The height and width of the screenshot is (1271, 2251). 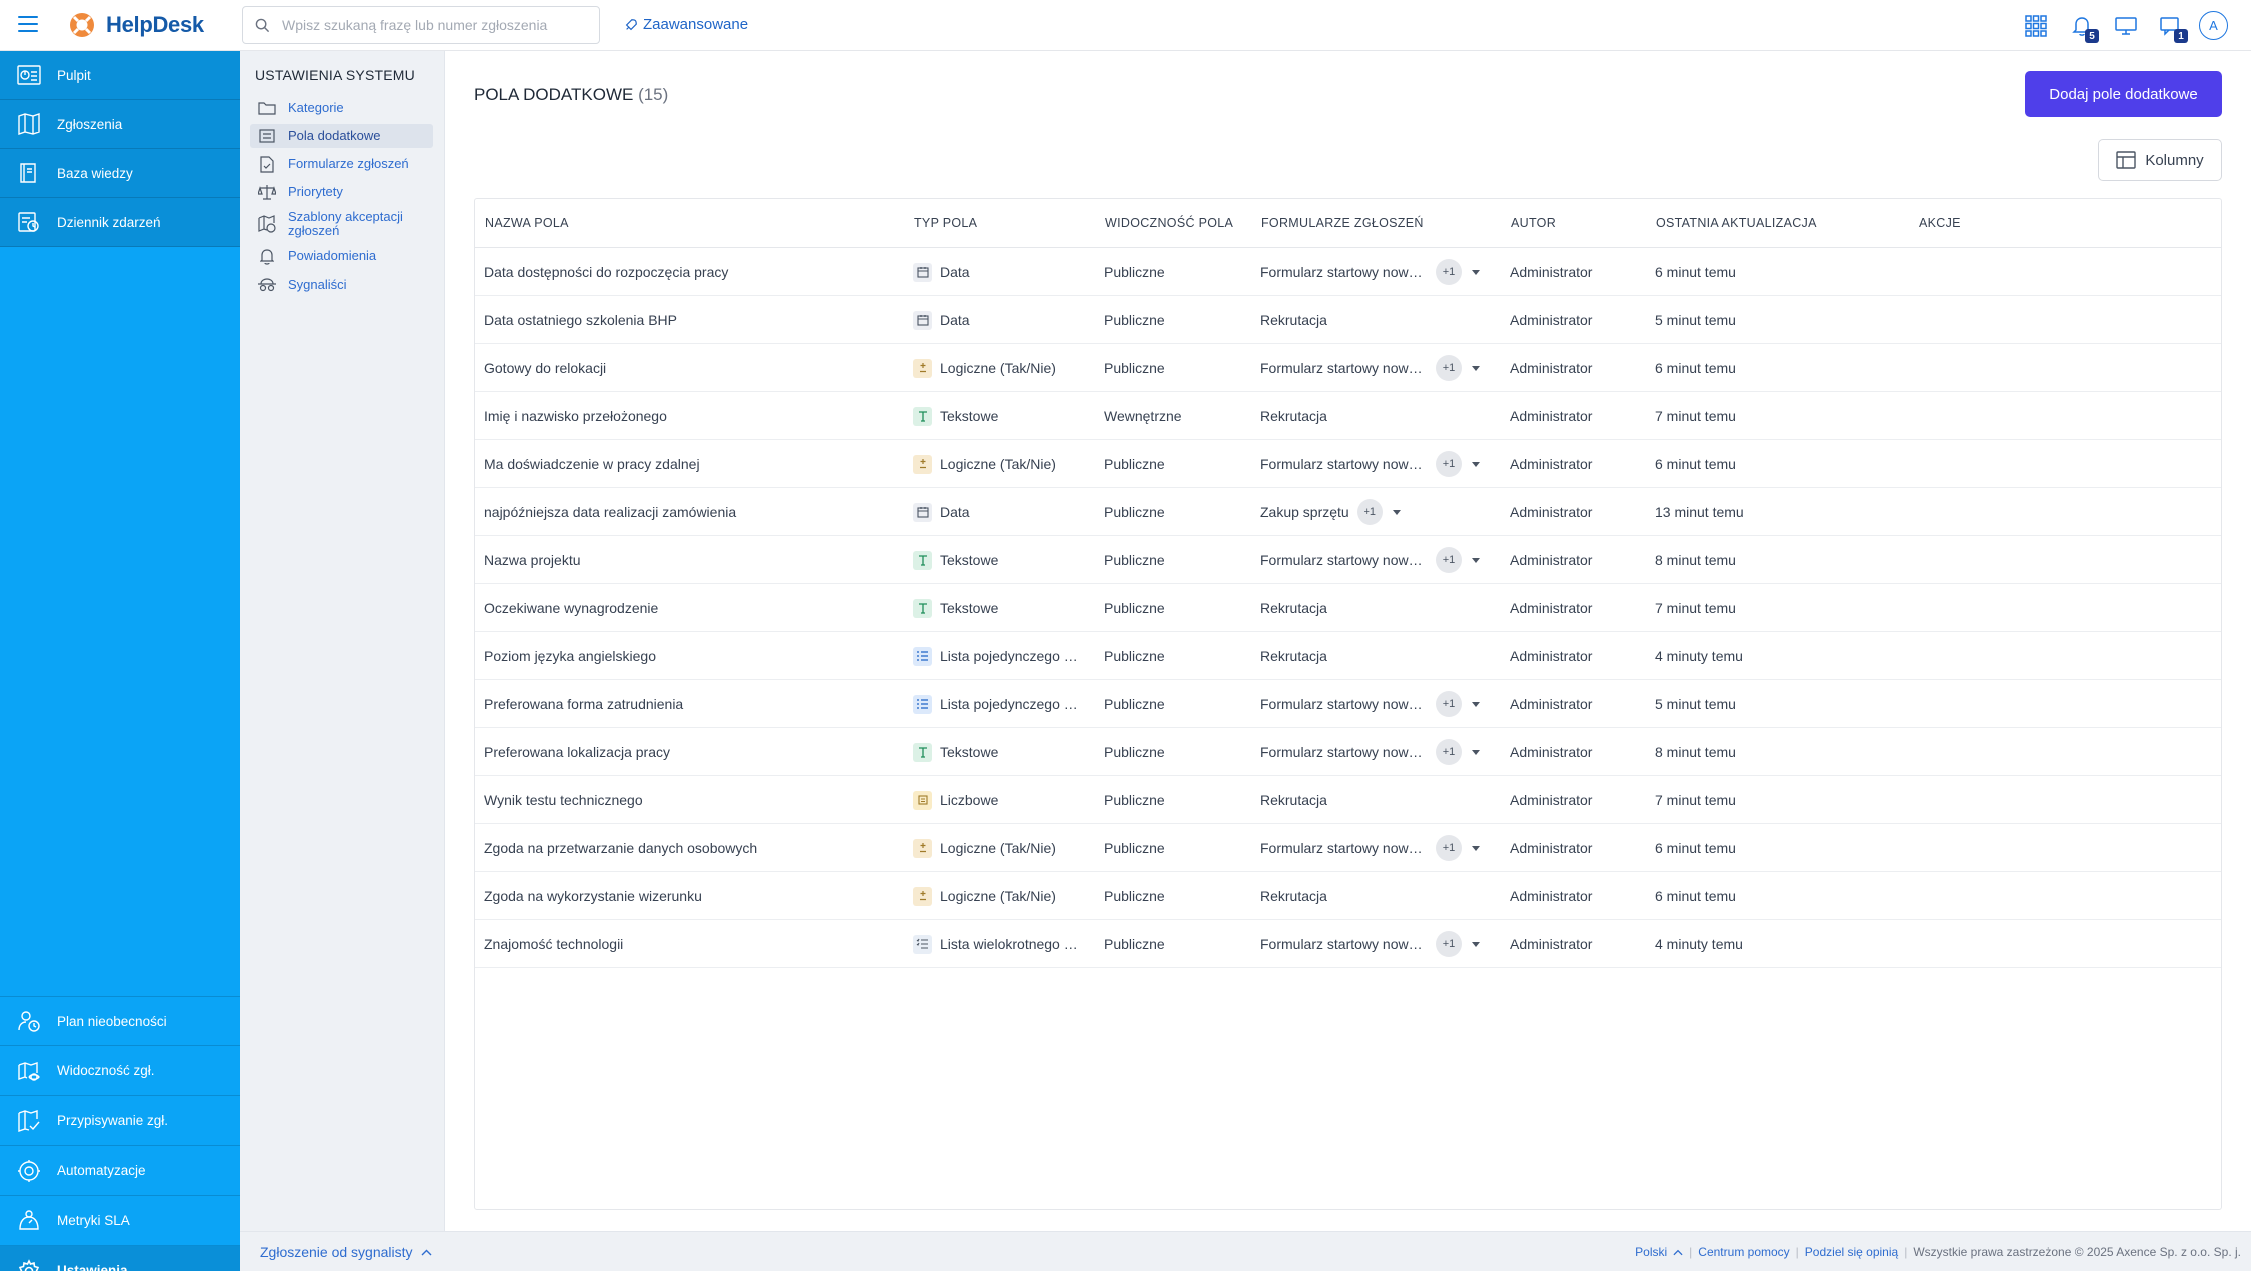 I want to click on col-header-updated: OSTATNIA AKTUALIZACJA, so click(x=1736, y=223).